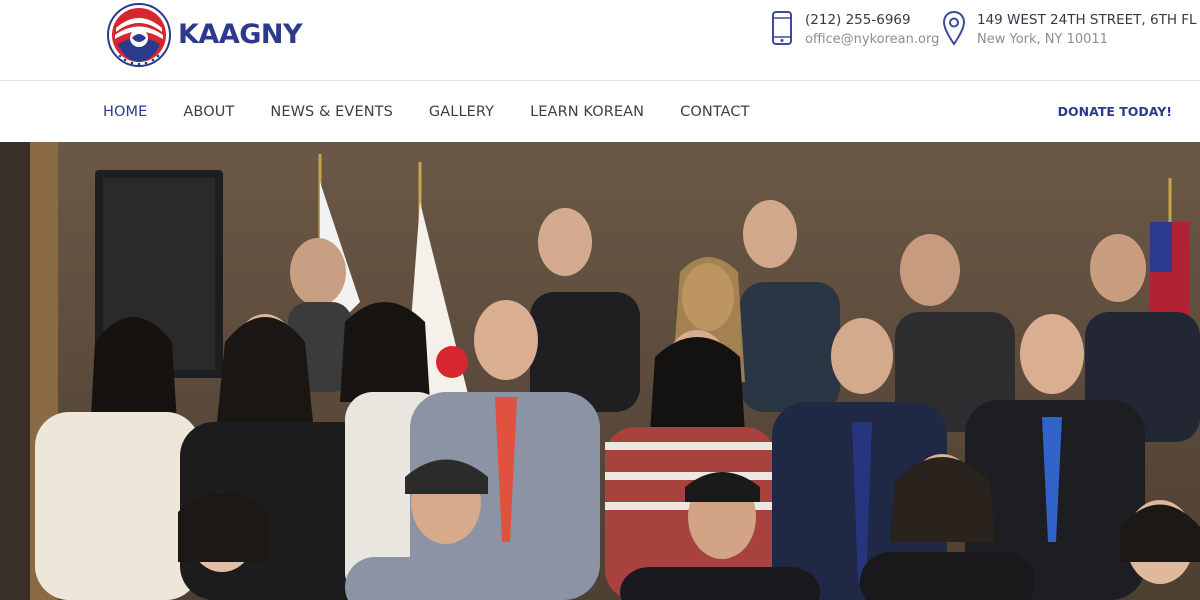 The image size is (1200, 600). I want to click on nav-item-contact: CONTACT, so click(714, 112).